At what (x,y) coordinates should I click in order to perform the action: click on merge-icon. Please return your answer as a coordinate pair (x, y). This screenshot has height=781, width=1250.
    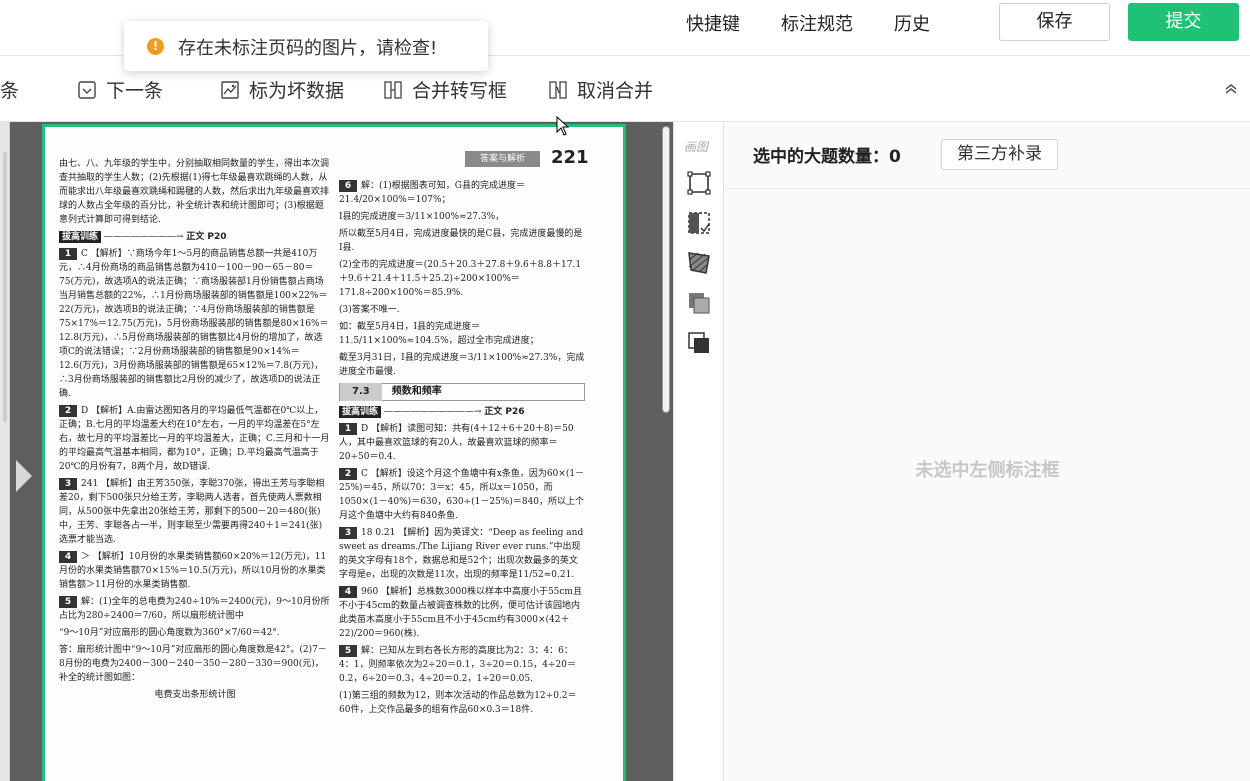
    Looking at the image, I should click on (393, 89).